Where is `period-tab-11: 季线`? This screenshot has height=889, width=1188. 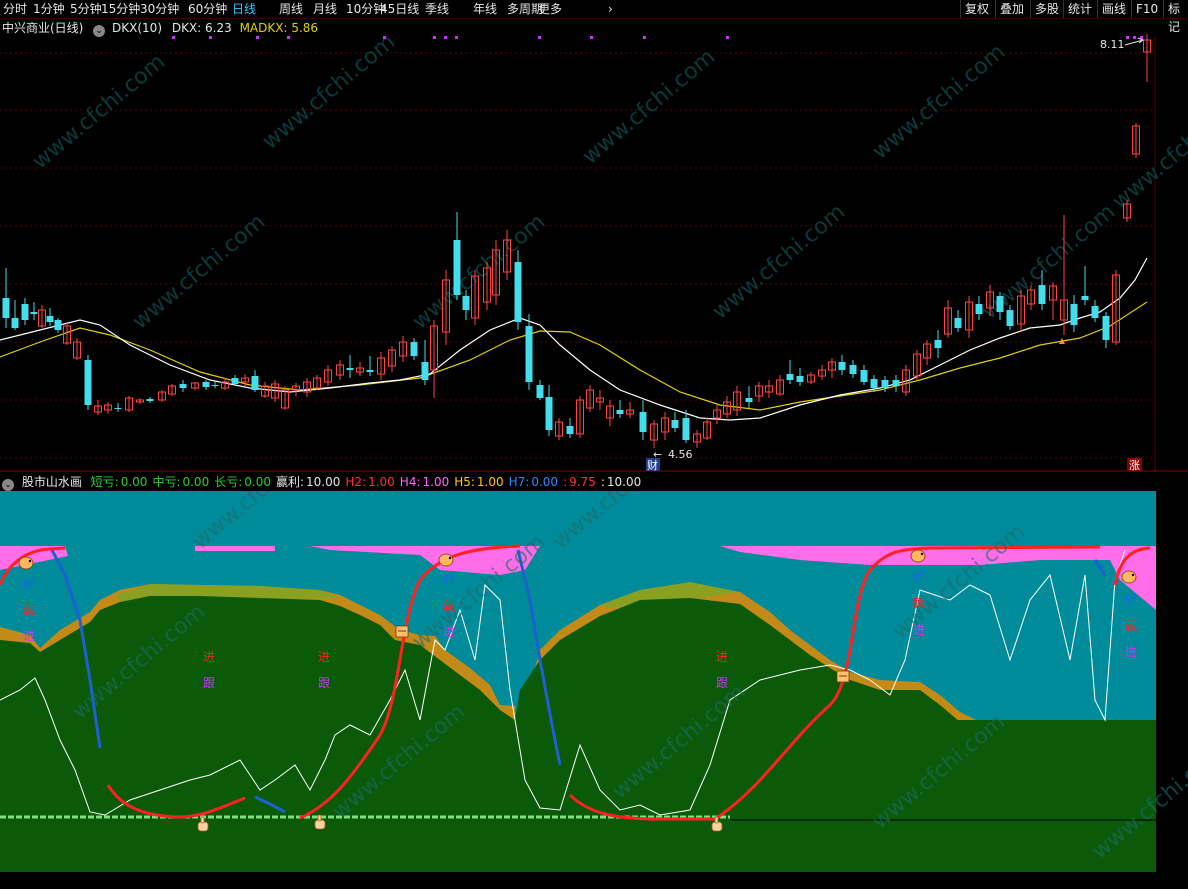 period-tab-11: 季线 is located at coordinates (437, 9).